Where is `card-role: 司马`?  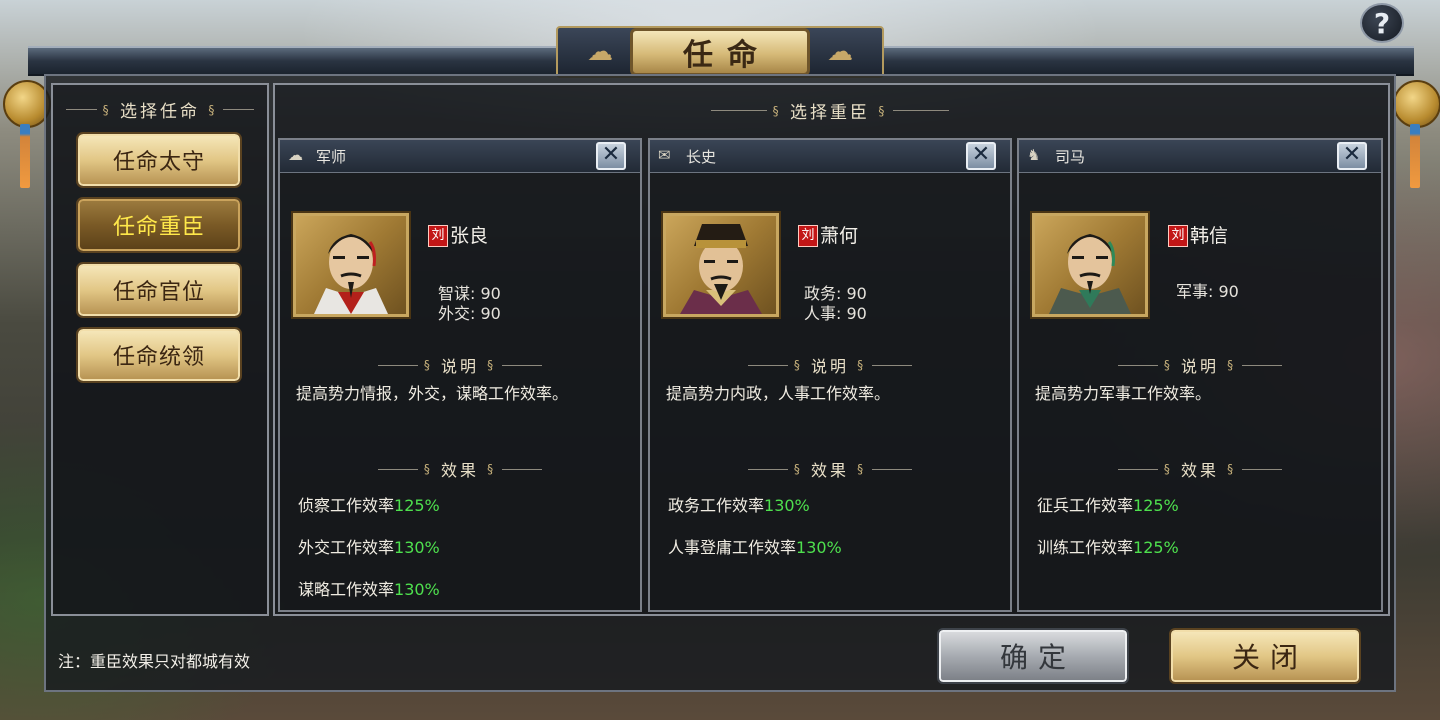
card-role: 司马 is located at coordinates (1070, 157).